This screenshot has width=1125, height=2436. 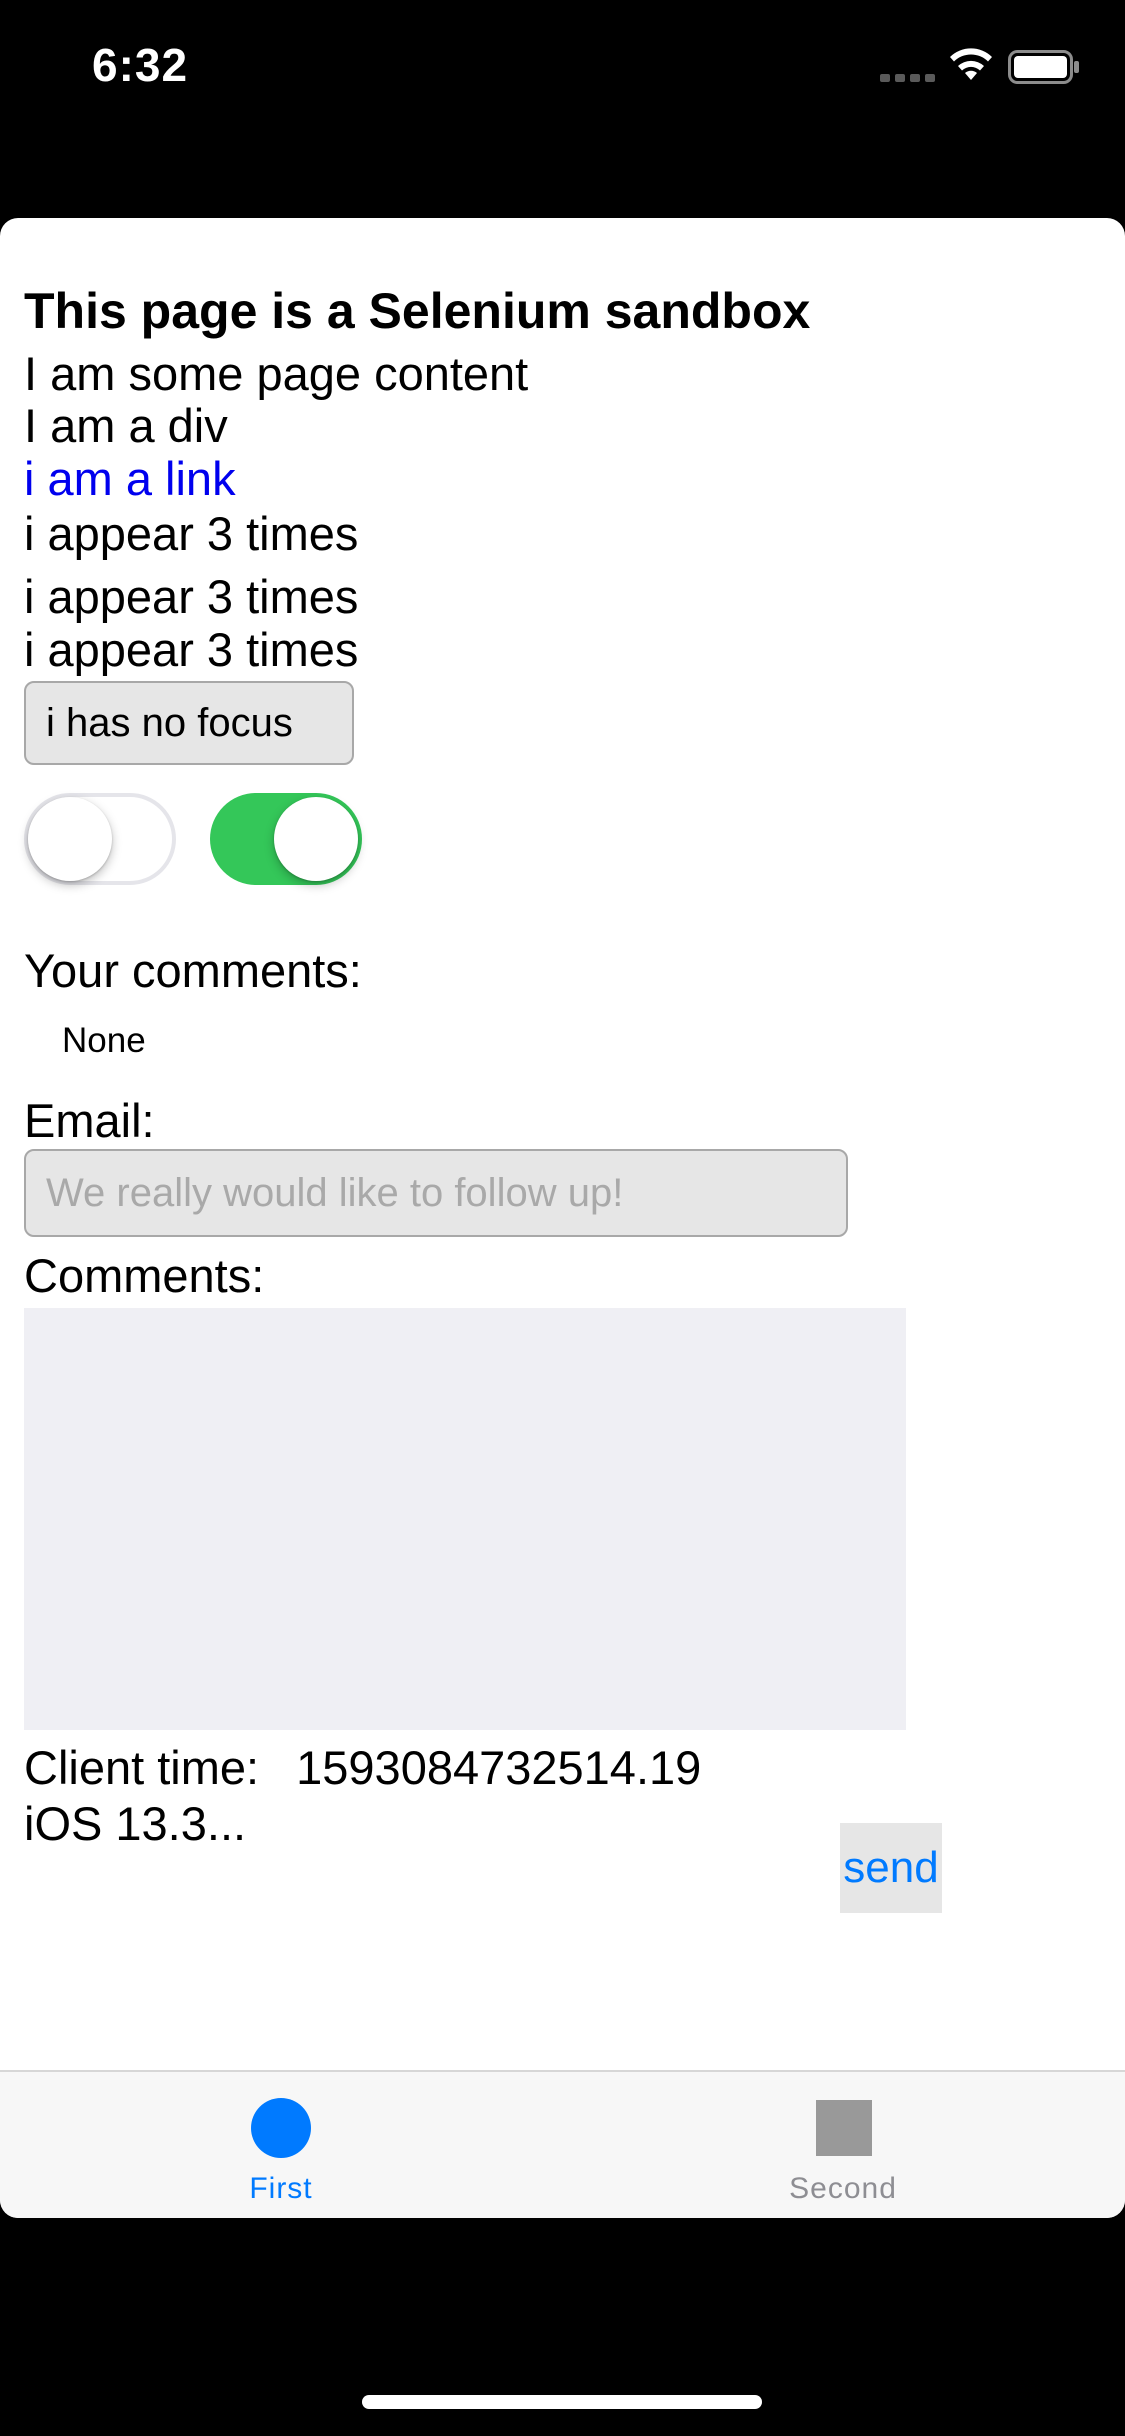 I want to click on comments-select-value: None, so click(x=104, y=1041).